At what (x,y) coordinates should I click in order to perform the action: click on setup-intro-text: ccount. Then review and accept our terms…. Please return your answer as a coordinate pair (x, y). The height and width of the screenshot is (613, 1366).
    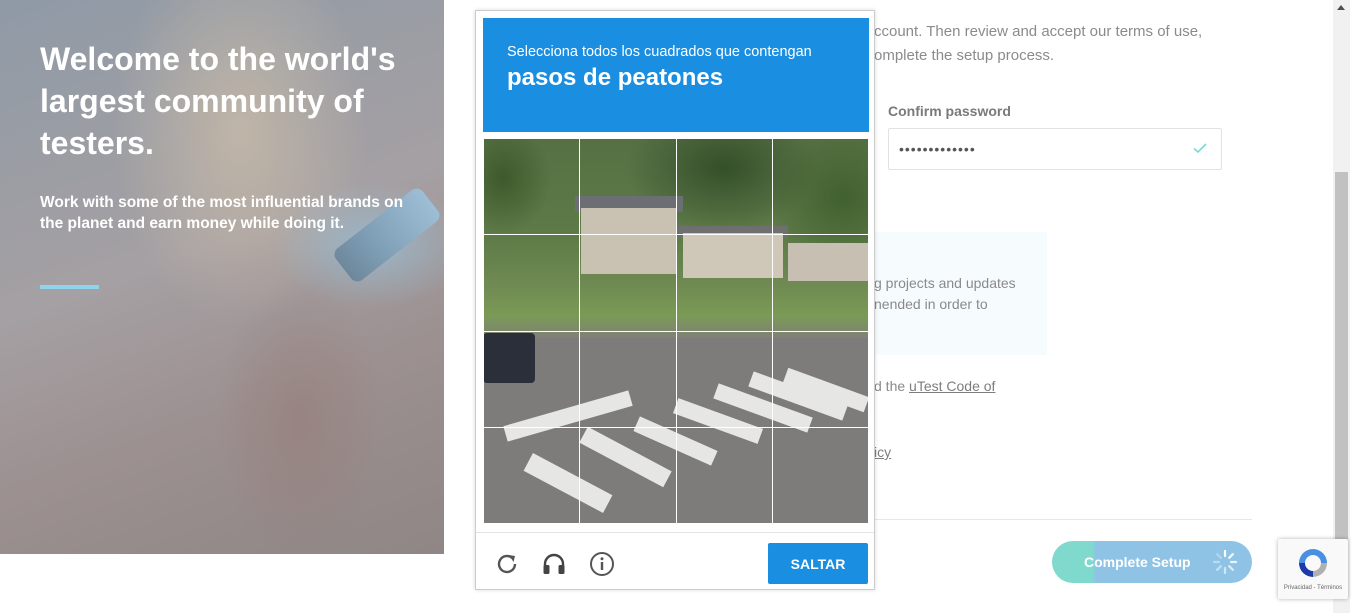
    Looking at the image, I should click on (1038, 43).